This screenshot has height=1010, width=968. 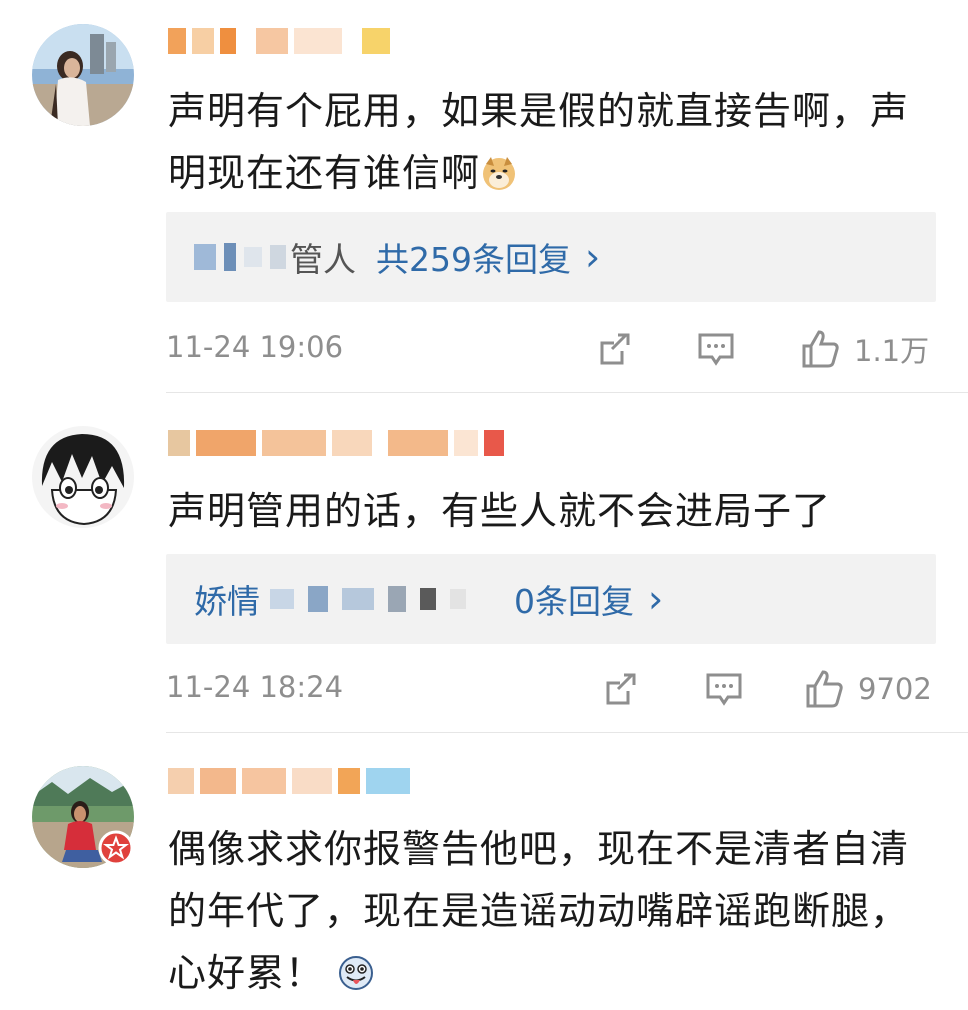 I want to click on comment-text-line: 声明管用的话，有些人就不会进局子了, so click(x=500, y=511).